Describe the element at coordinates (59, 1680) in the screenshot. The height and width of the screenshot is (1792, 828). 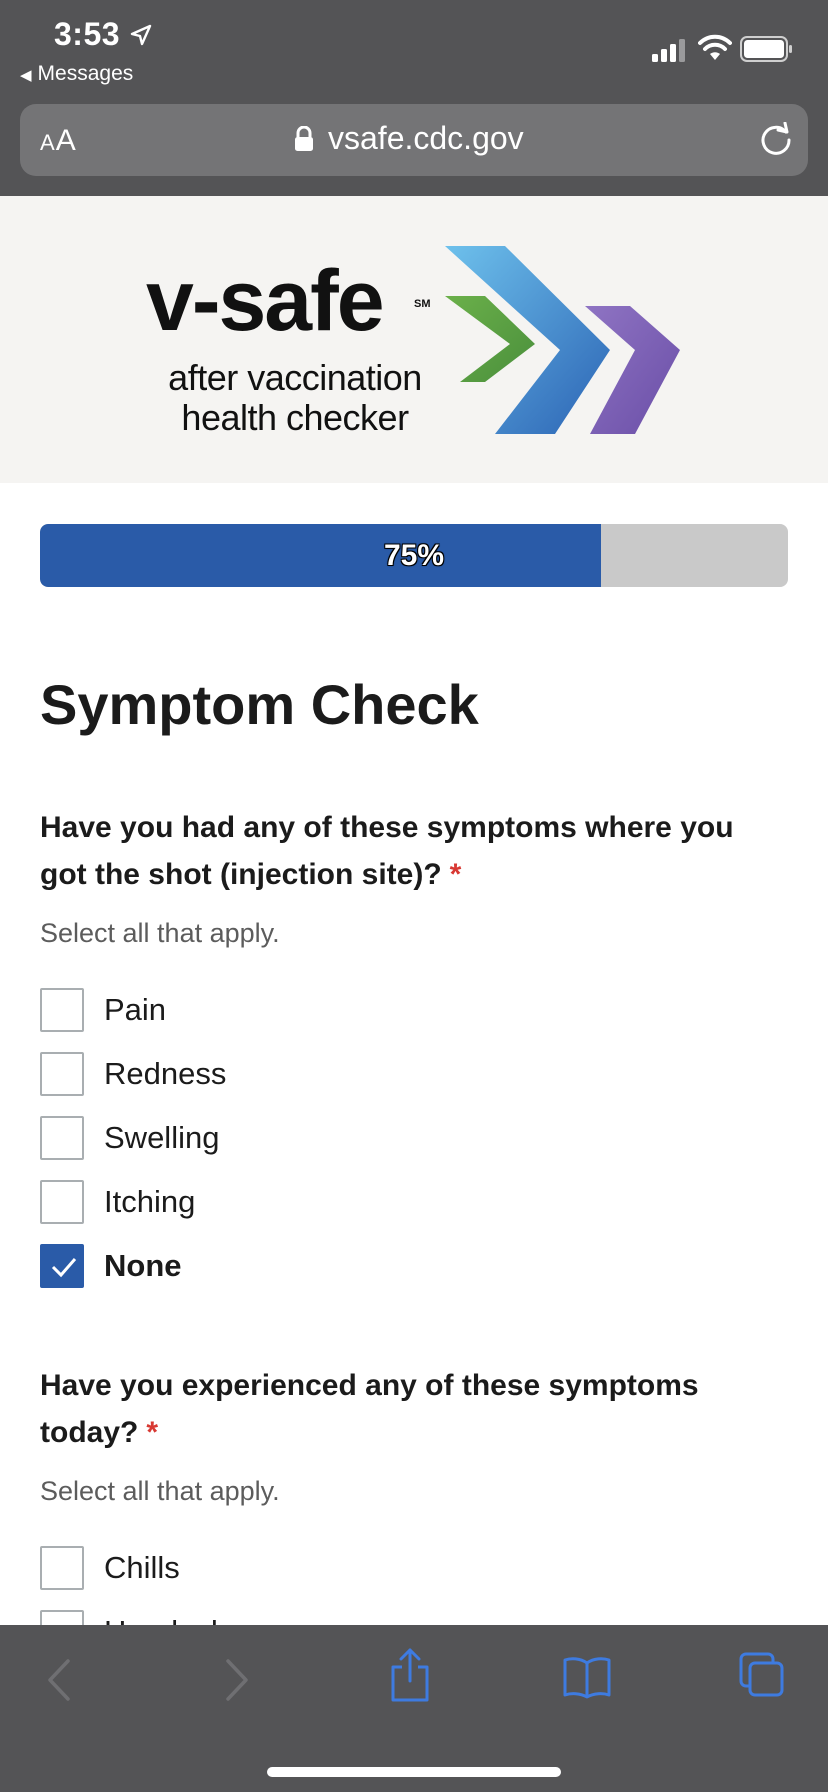
I see `chevron-left-icon` at that location.